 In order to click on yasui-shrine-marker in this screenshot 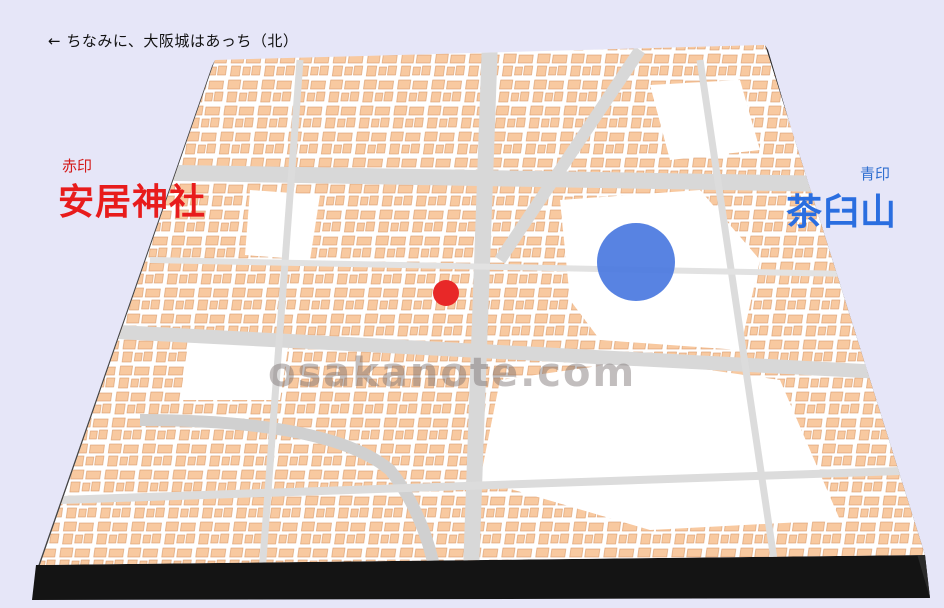, I will do `click(446, 293)`.